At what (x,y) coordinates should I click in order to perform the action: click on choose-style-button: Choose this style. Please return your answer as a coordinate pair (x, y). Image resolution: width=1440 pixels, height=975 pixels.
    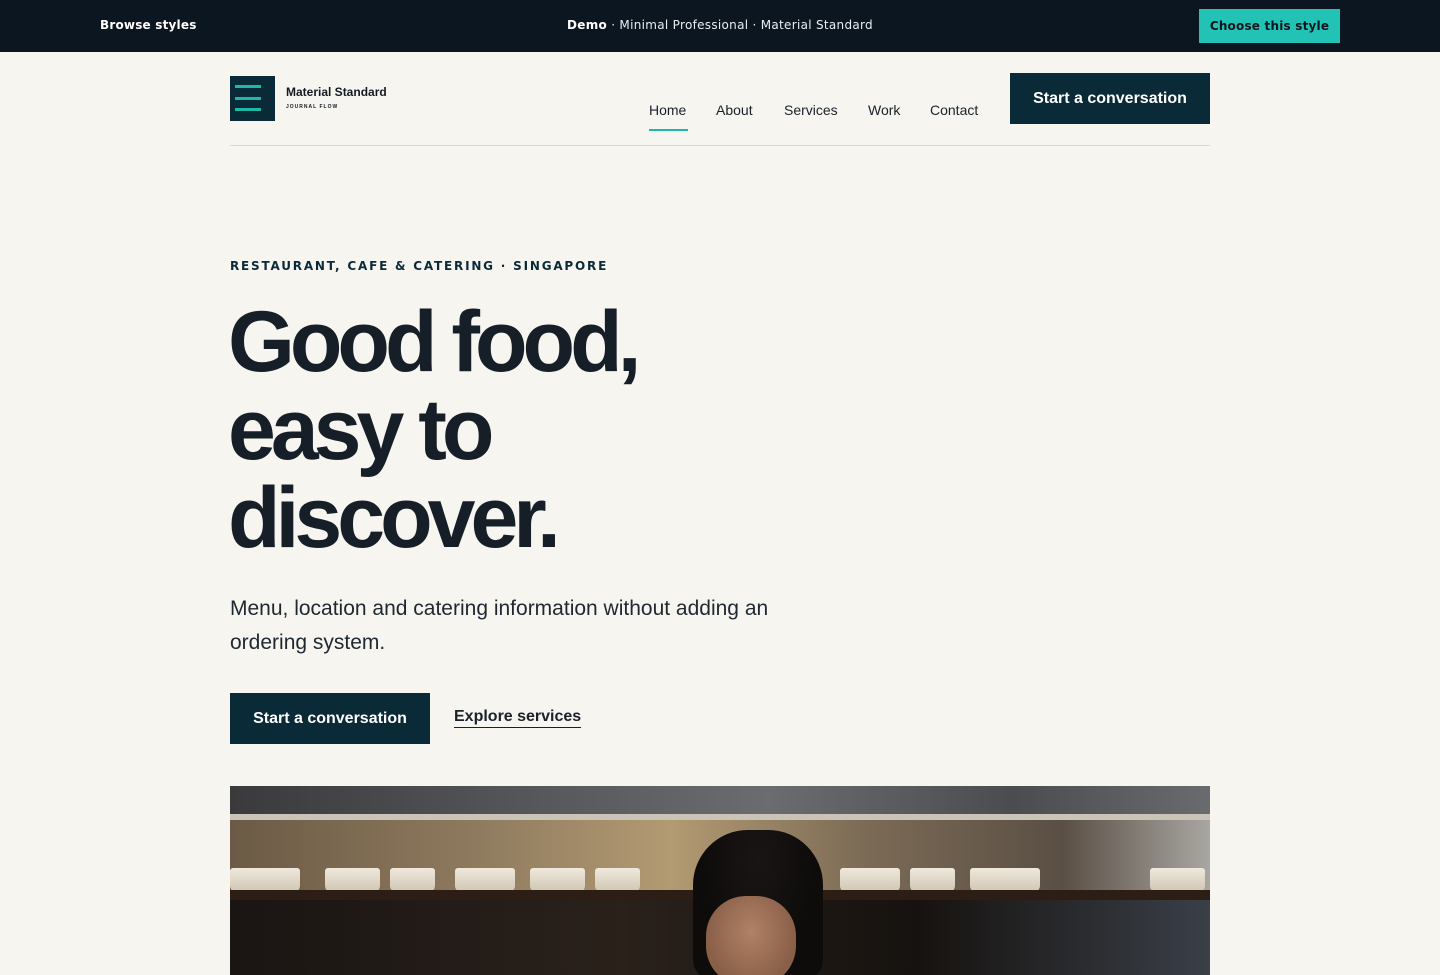
    Looking at the image, I should click on (1269, 26).